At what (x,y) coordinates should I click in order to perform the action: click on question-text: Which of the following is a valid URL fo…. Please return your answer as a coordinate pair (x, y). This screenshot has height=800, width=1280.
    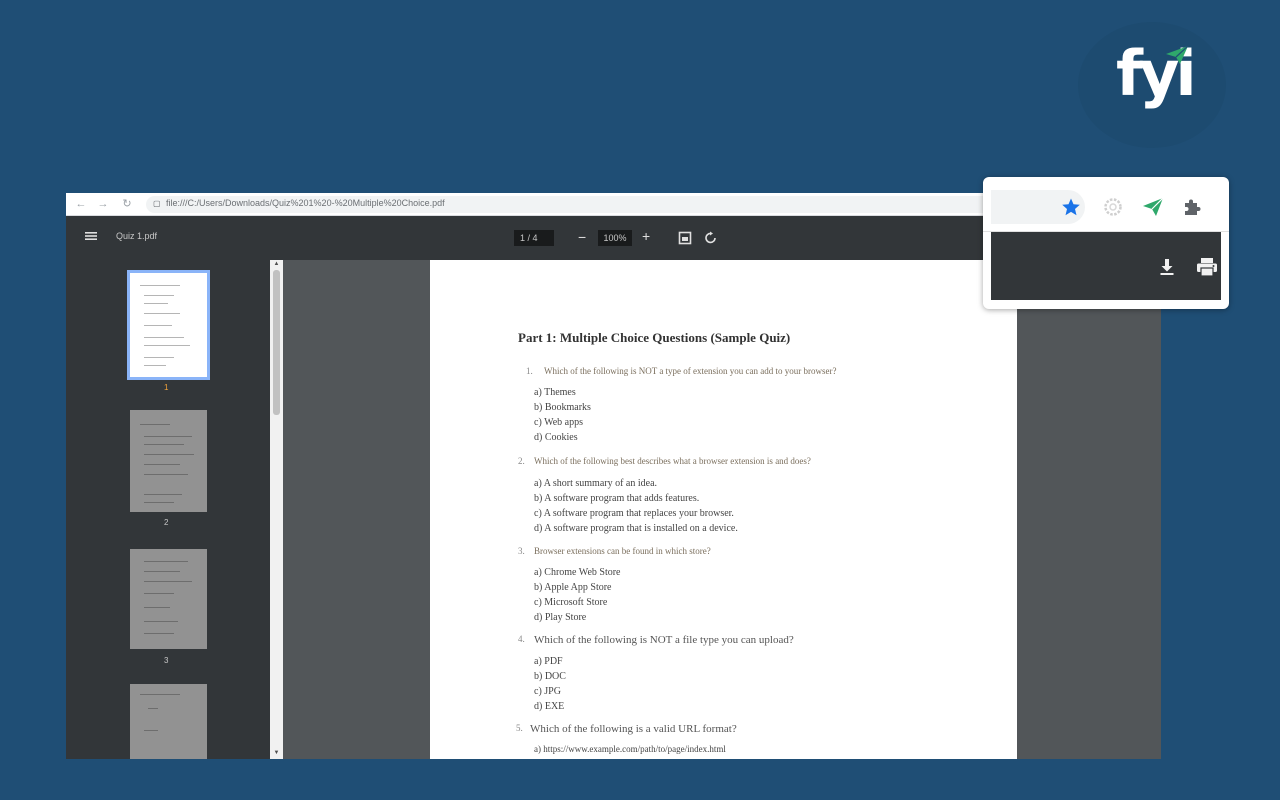
    Looking at the image, I should click on (633, 729).